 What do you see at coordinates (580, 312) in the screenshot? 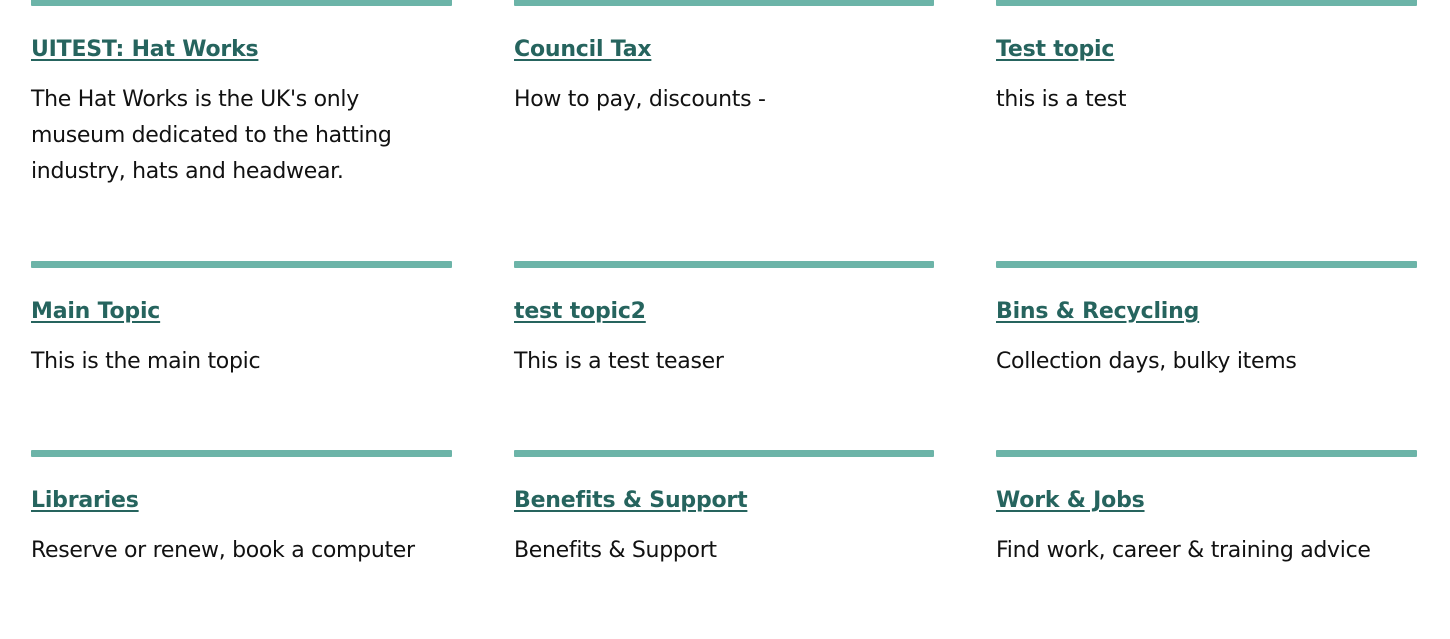
I see `topic-link-test-topic2: test topic2` at bounding box center [580, 312].